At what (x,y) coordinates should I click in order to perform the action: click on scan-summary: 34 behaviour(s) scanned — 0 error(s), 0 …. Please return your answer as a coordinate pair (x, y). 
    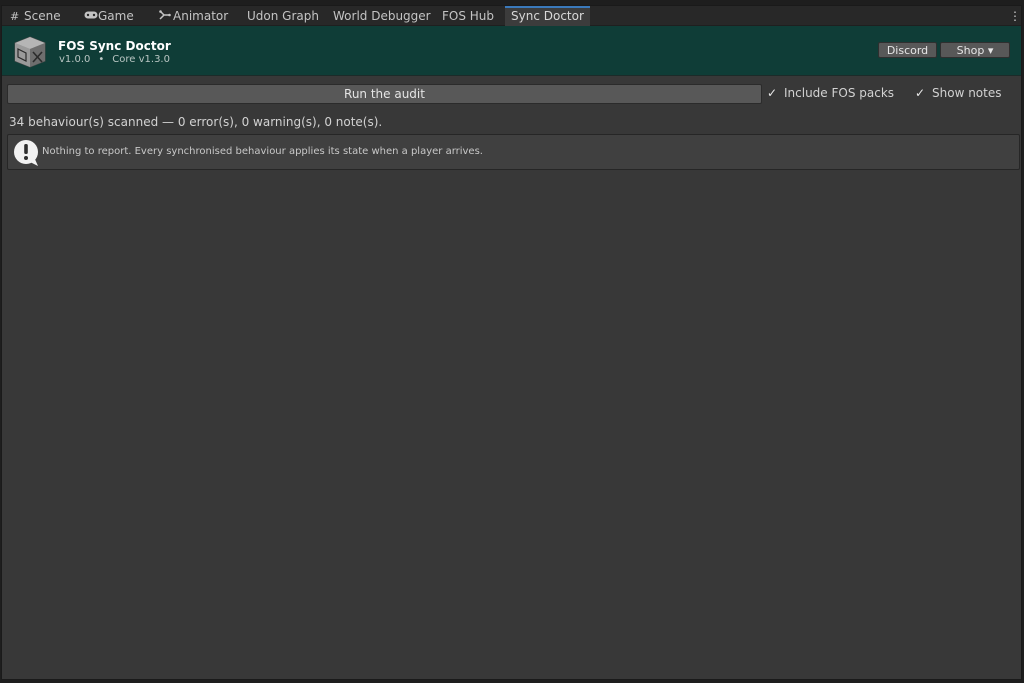
    Looking at the image, I should click on (196, 122).